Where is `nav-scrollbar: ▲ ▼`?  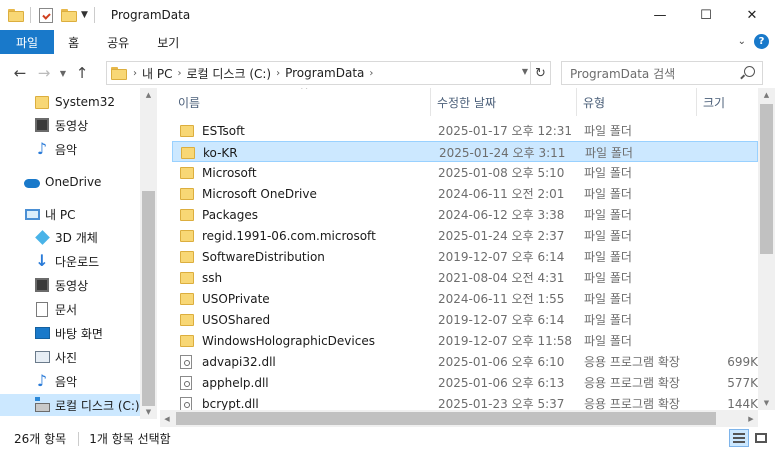 nav-scrollbar: ▲ ▼ is located at coordinates (148, 253).